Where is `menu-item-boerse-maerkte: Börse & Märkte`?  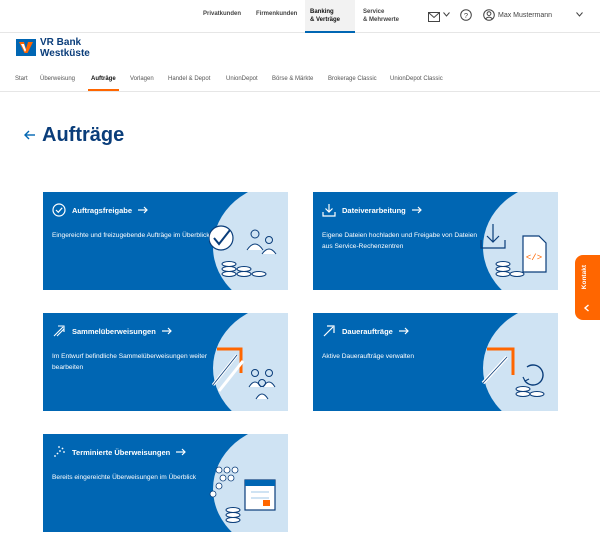 menu-item-boerse-maerkte: Börse & Märkte is located at coordinates (292, 79).